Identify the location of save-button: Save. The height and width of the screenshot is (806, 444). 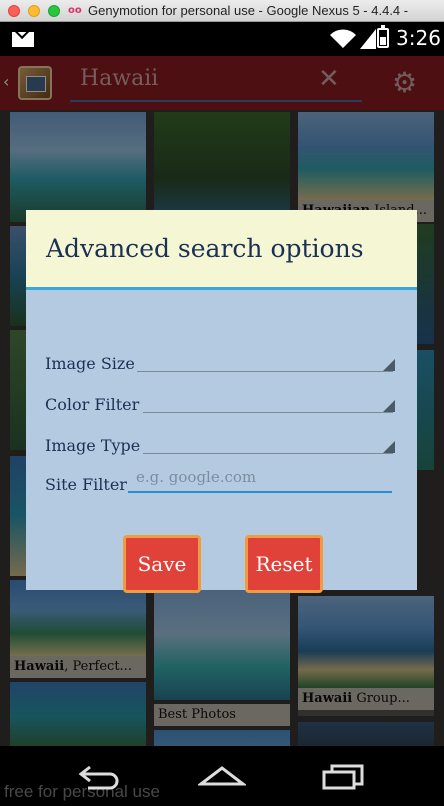
(162, 564).